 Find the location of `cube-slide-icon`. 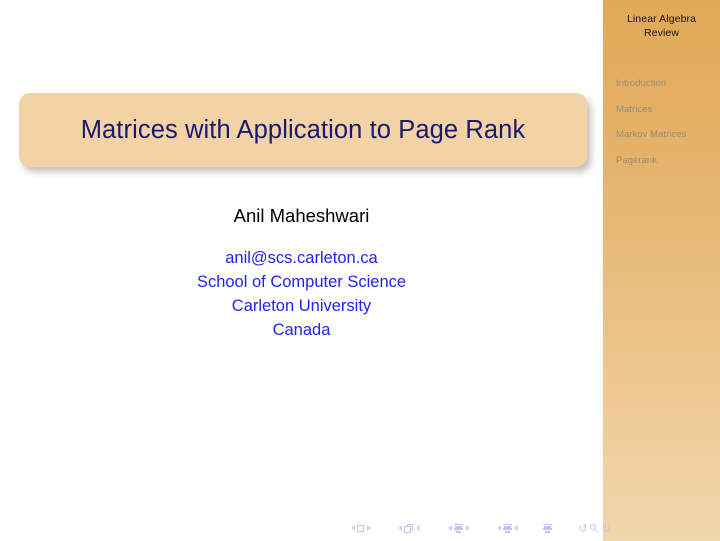

cube-slide-icon is located at coordinates (409, 528).